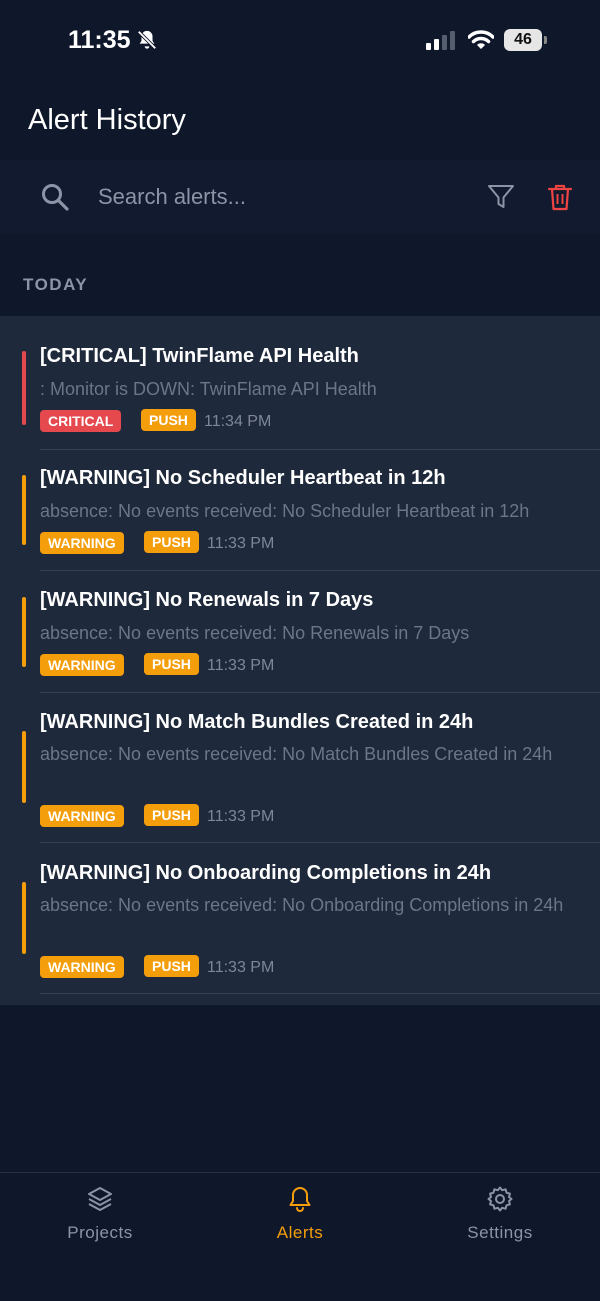 The height and width of the screenshot is (1301, 600). Describe the element at coordinates (523, 40) in the screenshot. I see `battery-level: 46` at that location.